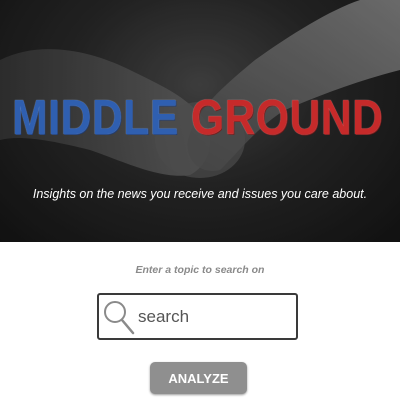  Describe the element at coordinates (198, 378) in the screenshot. I see `analyze-button: ANALYZE` at that location.